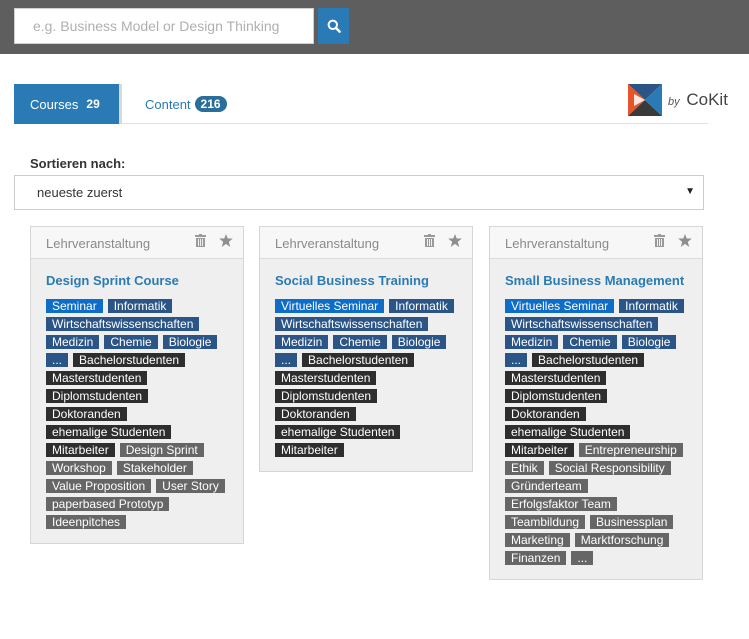  I want to click on tag: Stakeholder, so click(154, 468).